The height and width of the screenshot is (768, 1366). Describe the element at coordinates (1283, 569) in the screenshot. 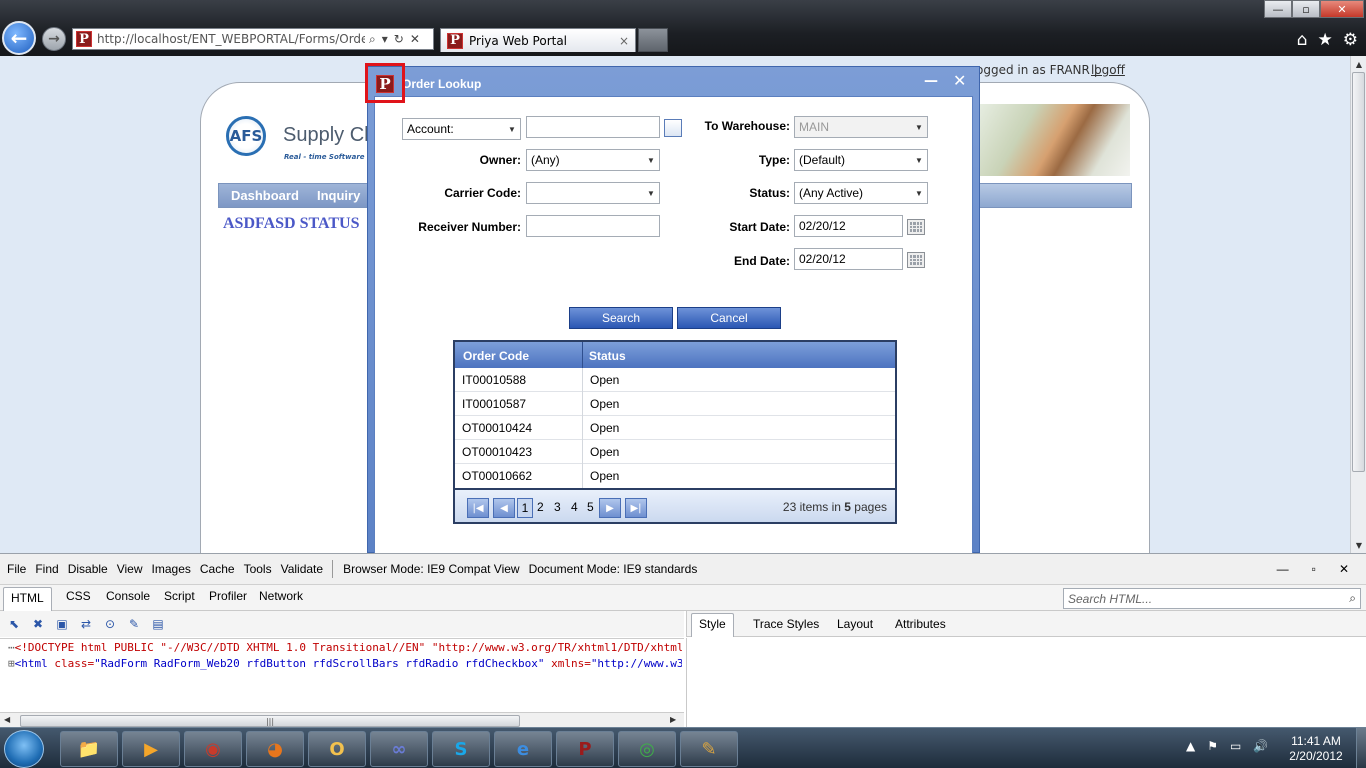

I see `devtools-minimize-icon: —` at that location.